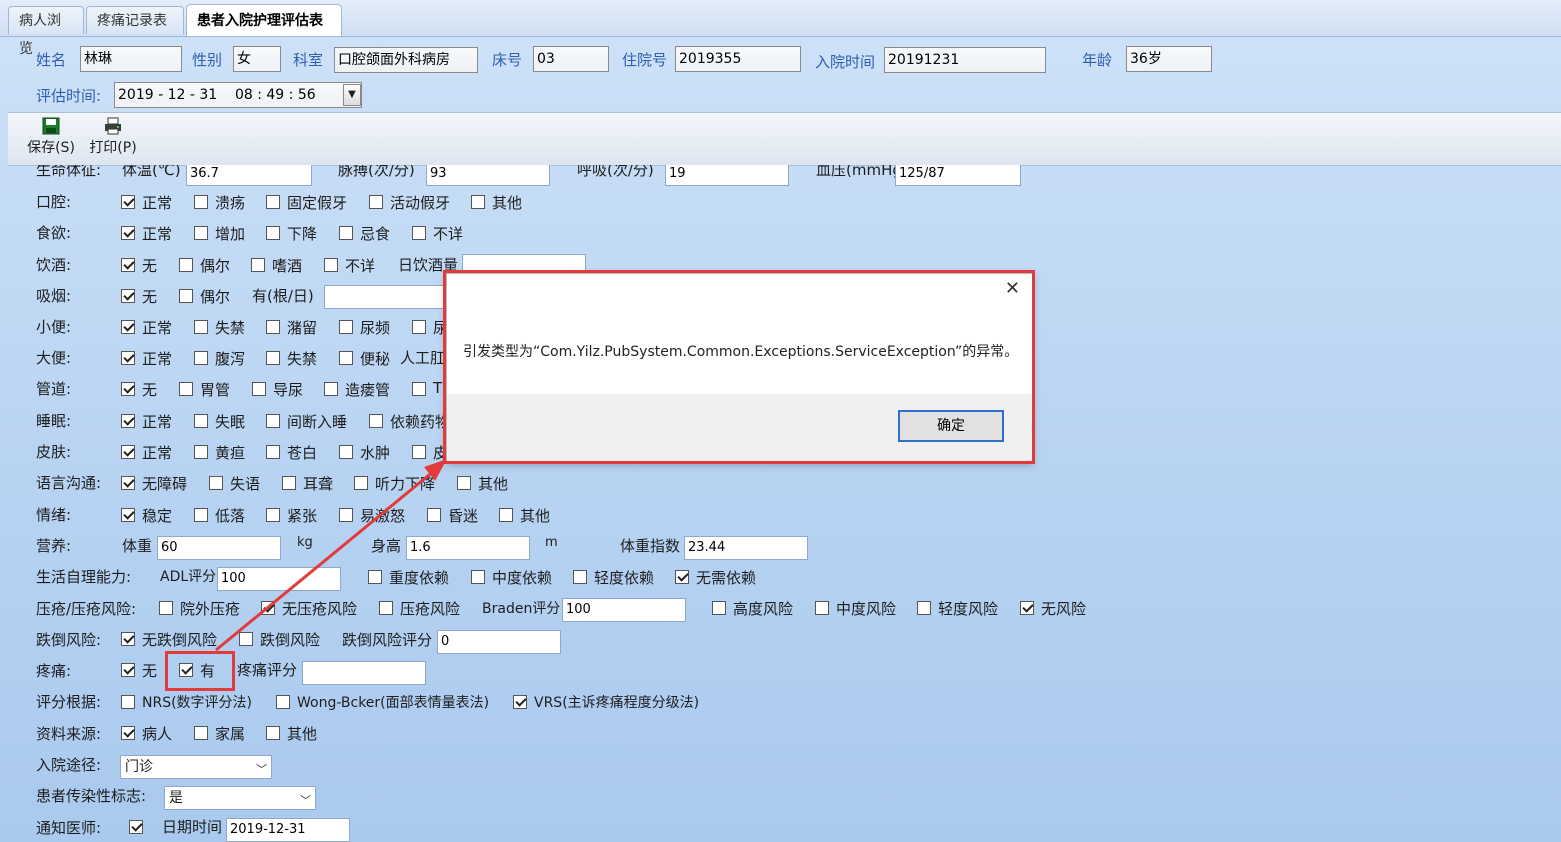 The height and width of the screenshot is (842, 1561). Describe the element at coordinates (331, 555) in the screenshot. I see `annotation-arrow-icon` at that location.